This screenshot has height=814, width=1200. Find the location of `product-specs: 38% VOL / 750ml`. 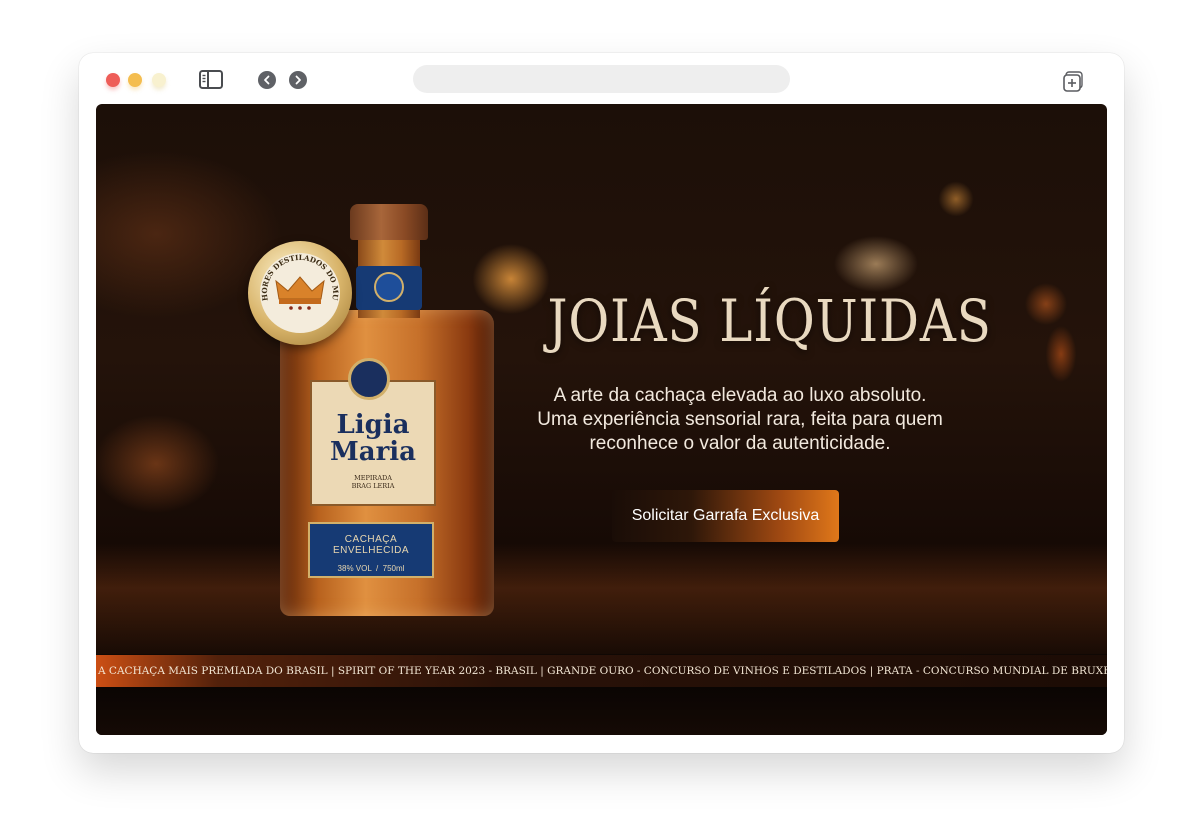

product-specs: 38% VOL / 750ml is located at coordinates (371, 568).